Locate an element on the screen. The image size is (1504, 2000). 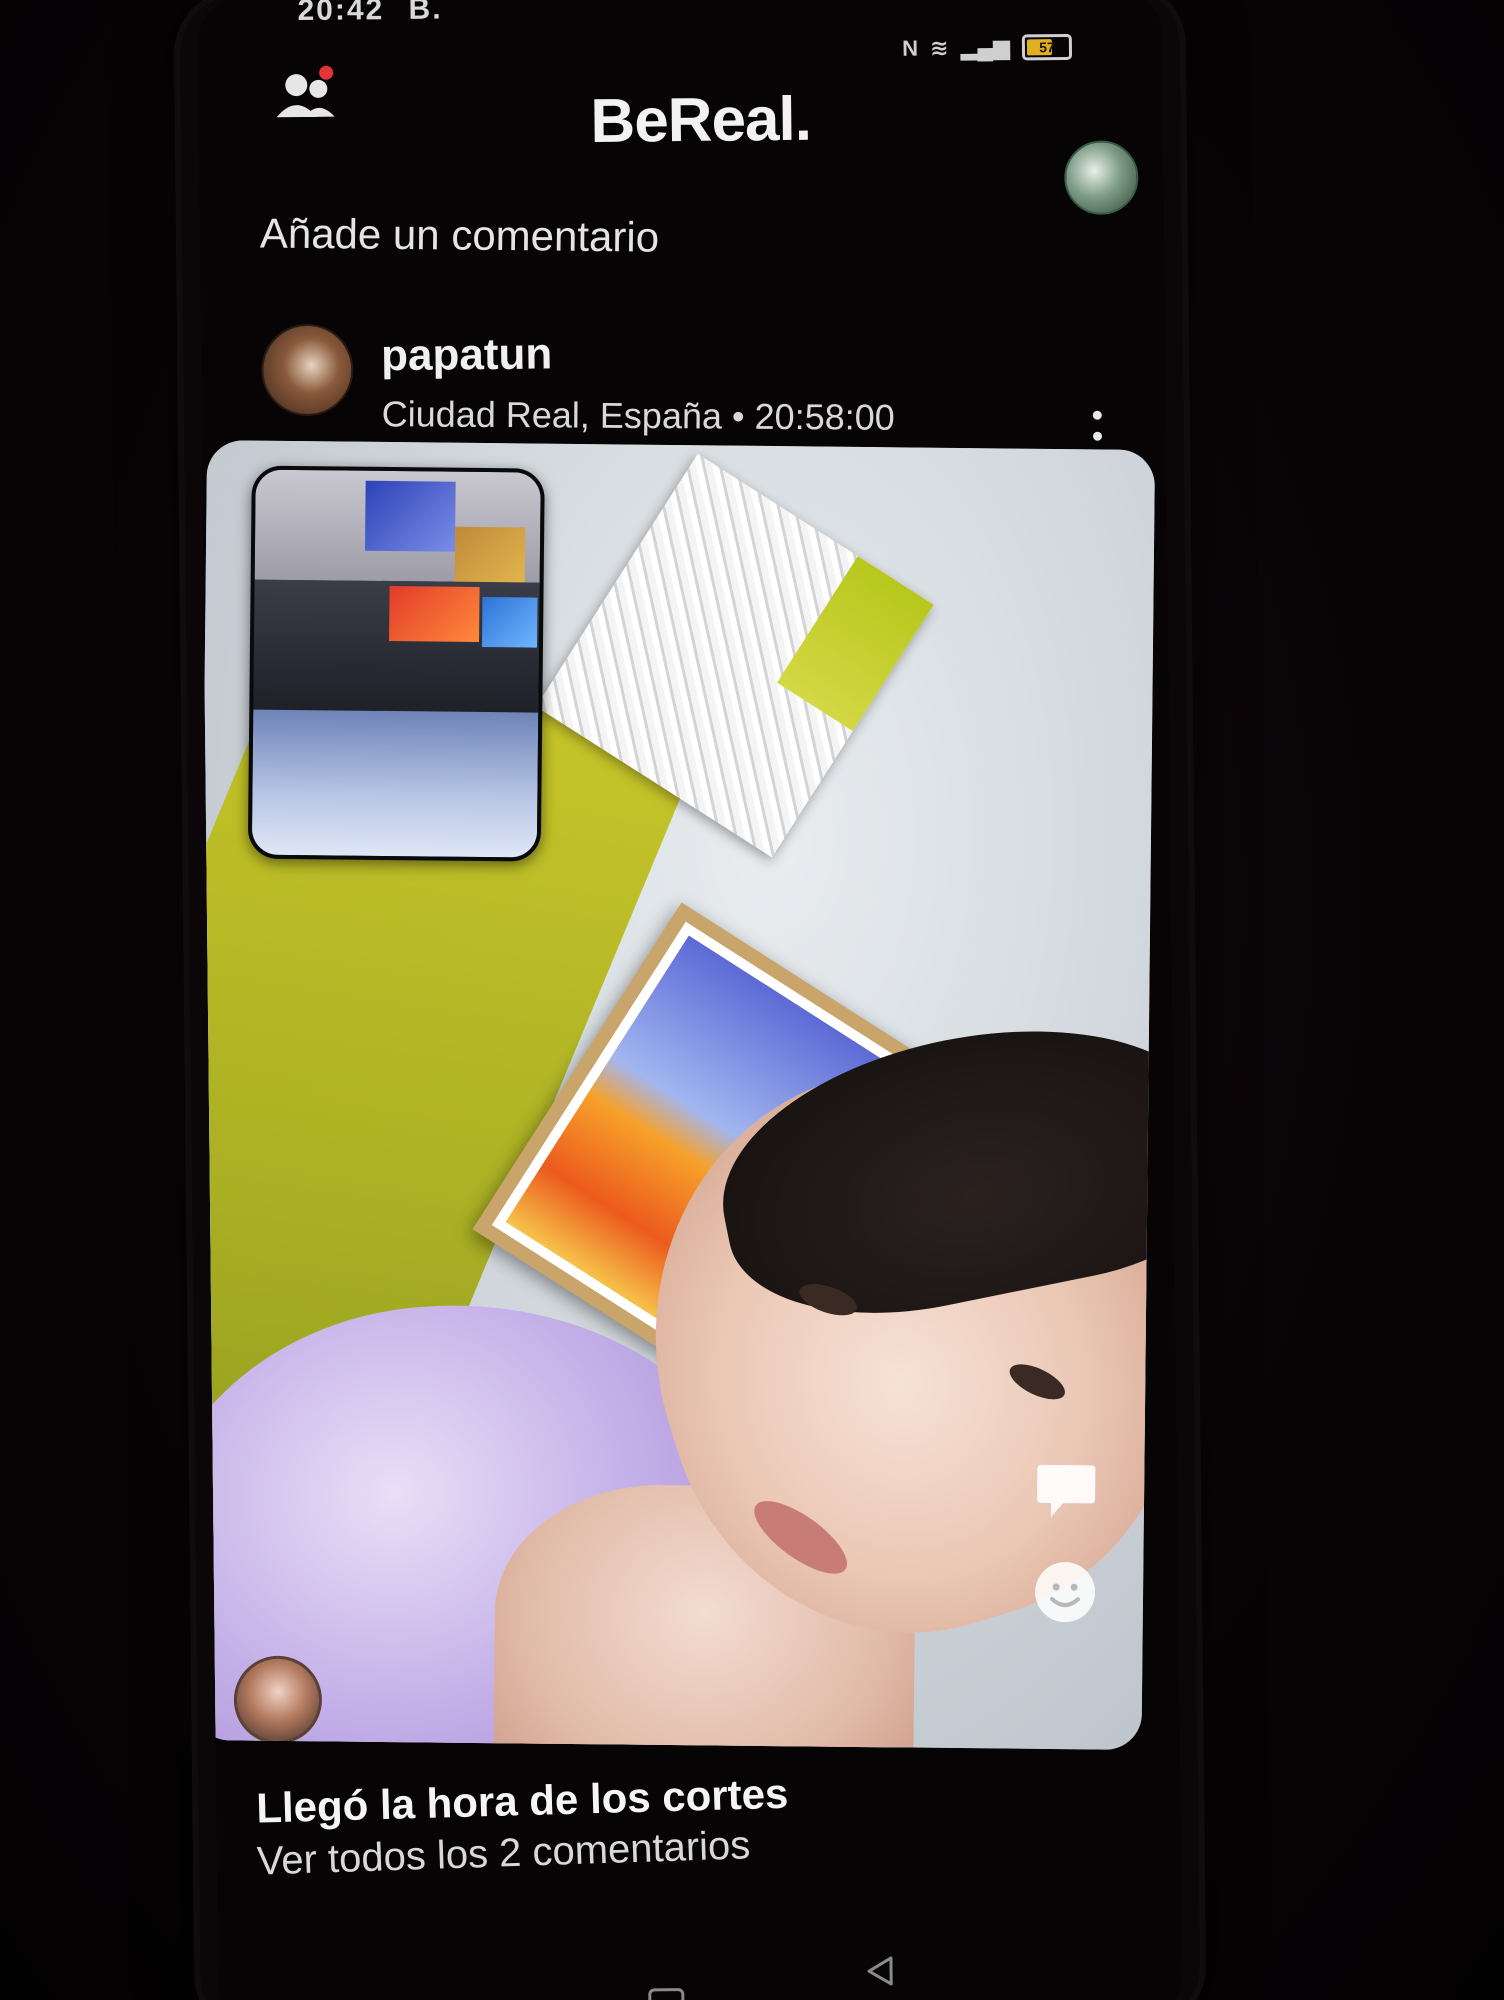
view-all-comments-link: Ver todos los 2 comentarios is located at coordinates (503, 1853).